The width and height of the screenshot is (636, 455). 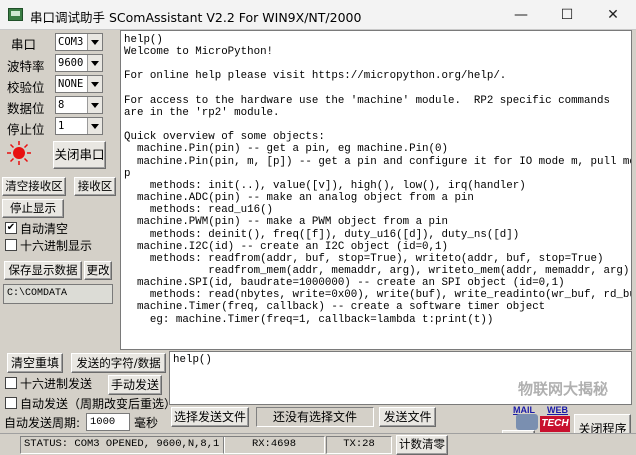 What do you see at coordinates (555, 424) in the screenshot?
I see `tech-logo: TECH` at bounding box center [555, 424].